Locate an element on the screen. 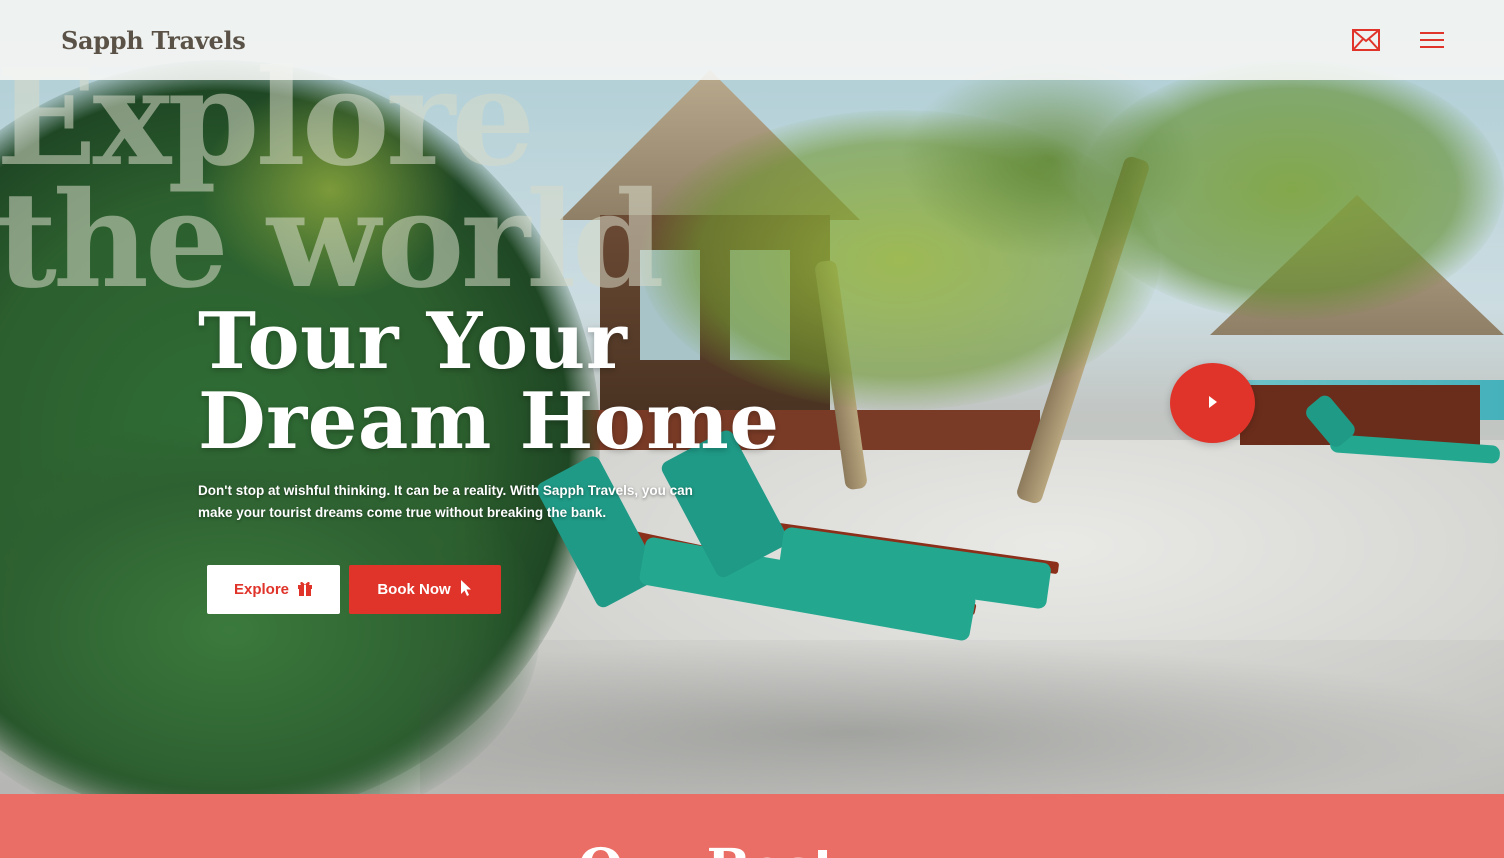 Image resolution: width=1504 pixels, height=858 pixels. book-now-button-label: Book Now is located at coordinates (414, 589).